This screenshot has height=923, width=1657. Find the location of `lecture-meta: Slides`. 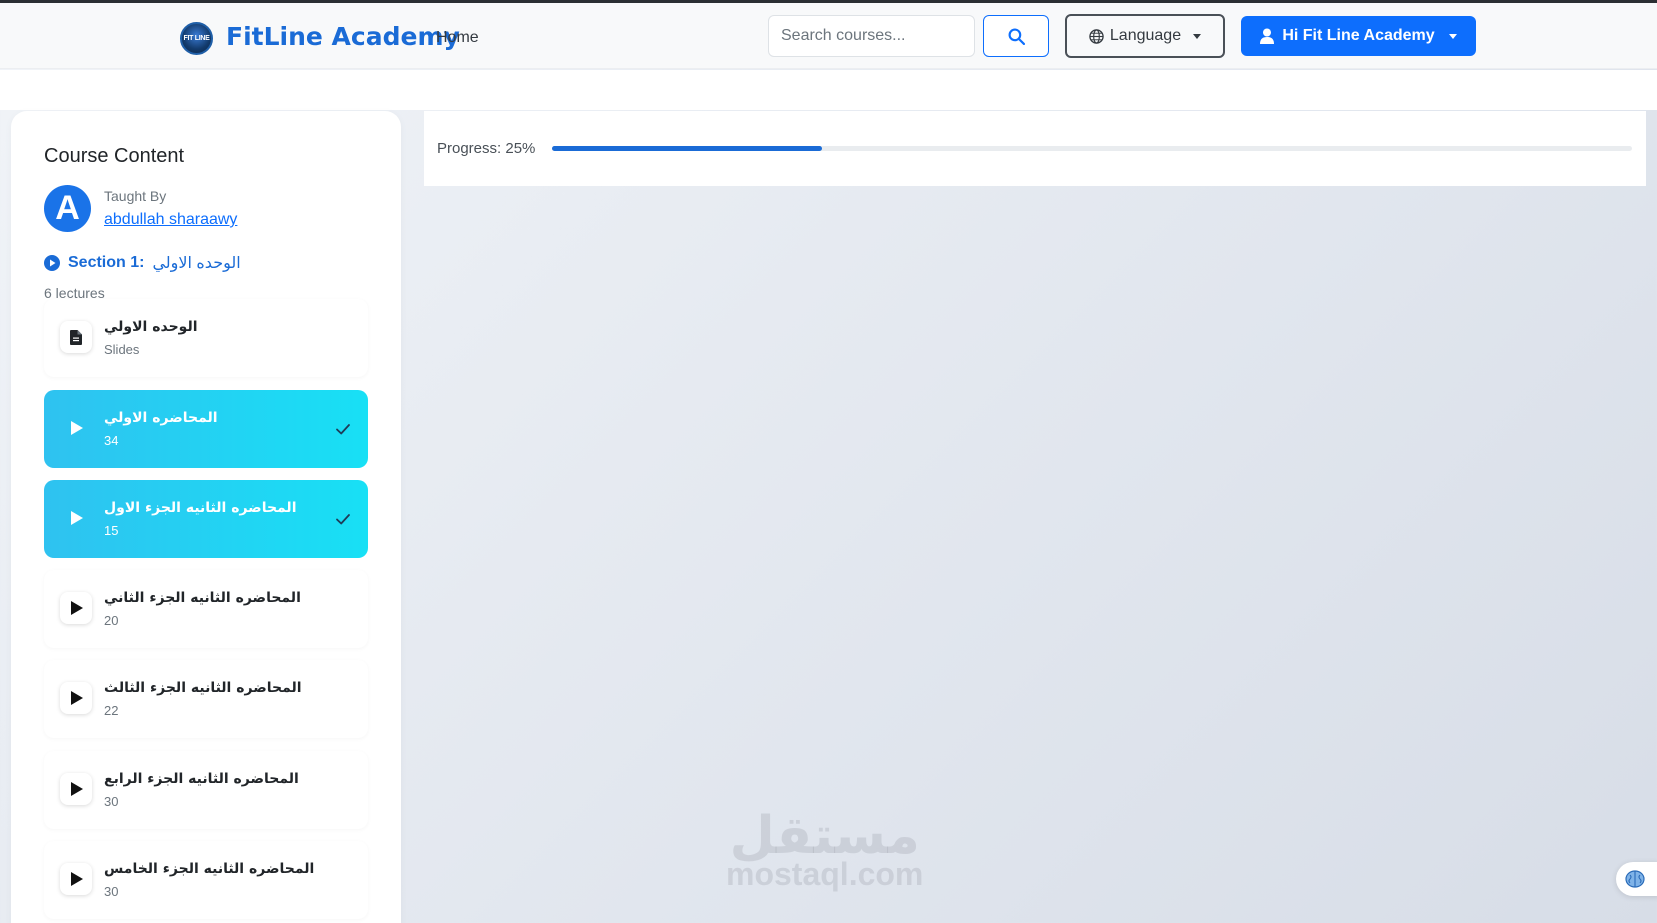

lecture-meta: Slides is located at coordinates (122, 349).